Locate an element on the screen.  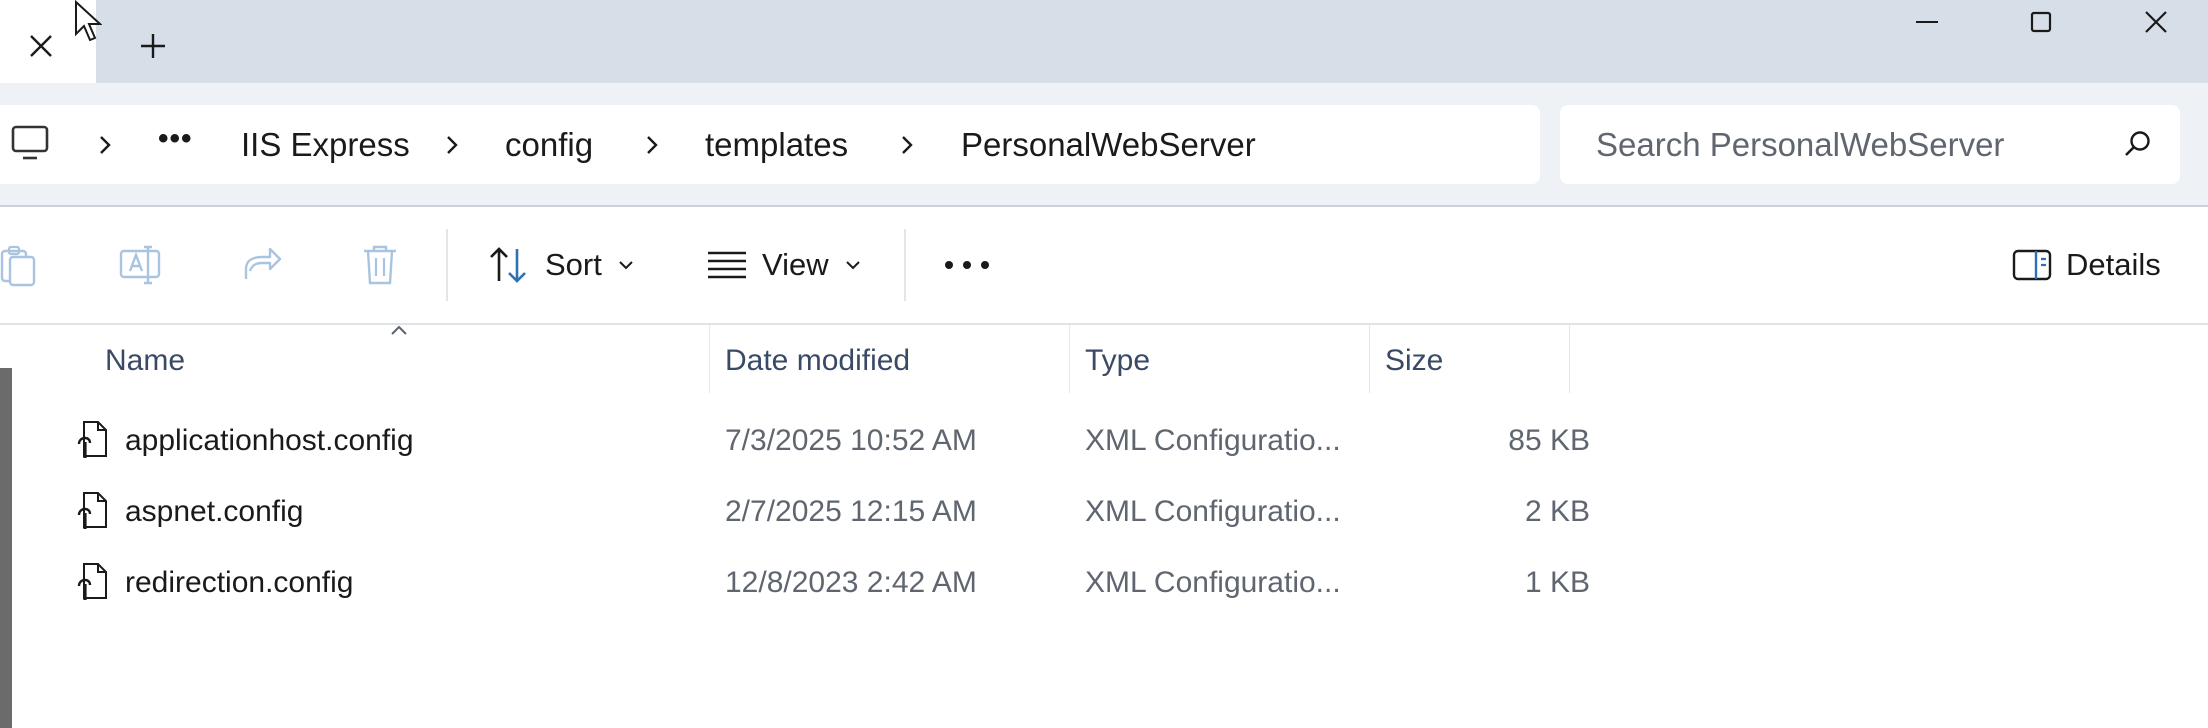
rename-button is located at coordinates (141, 265).